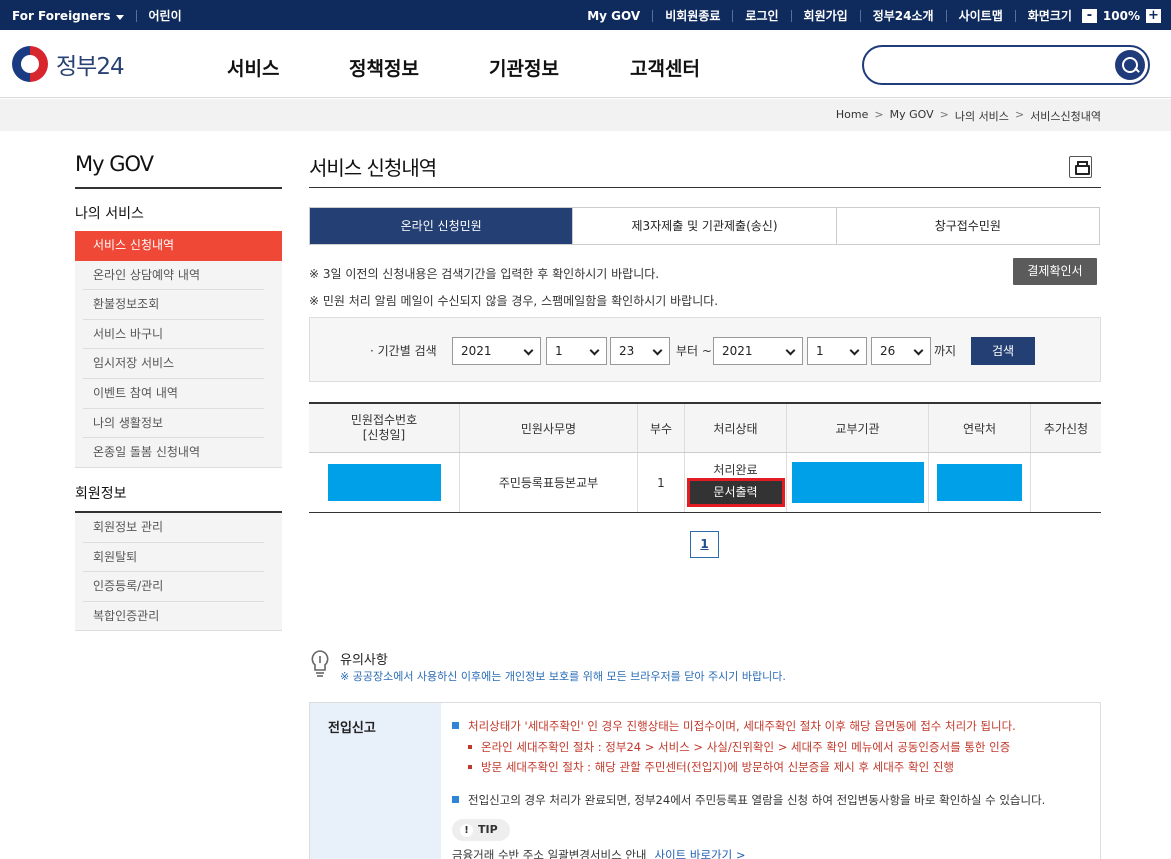 Image resolution: width=1171 pixels, height=859 pixels. I want to click on page-1-link: 1, so click(704, 544).